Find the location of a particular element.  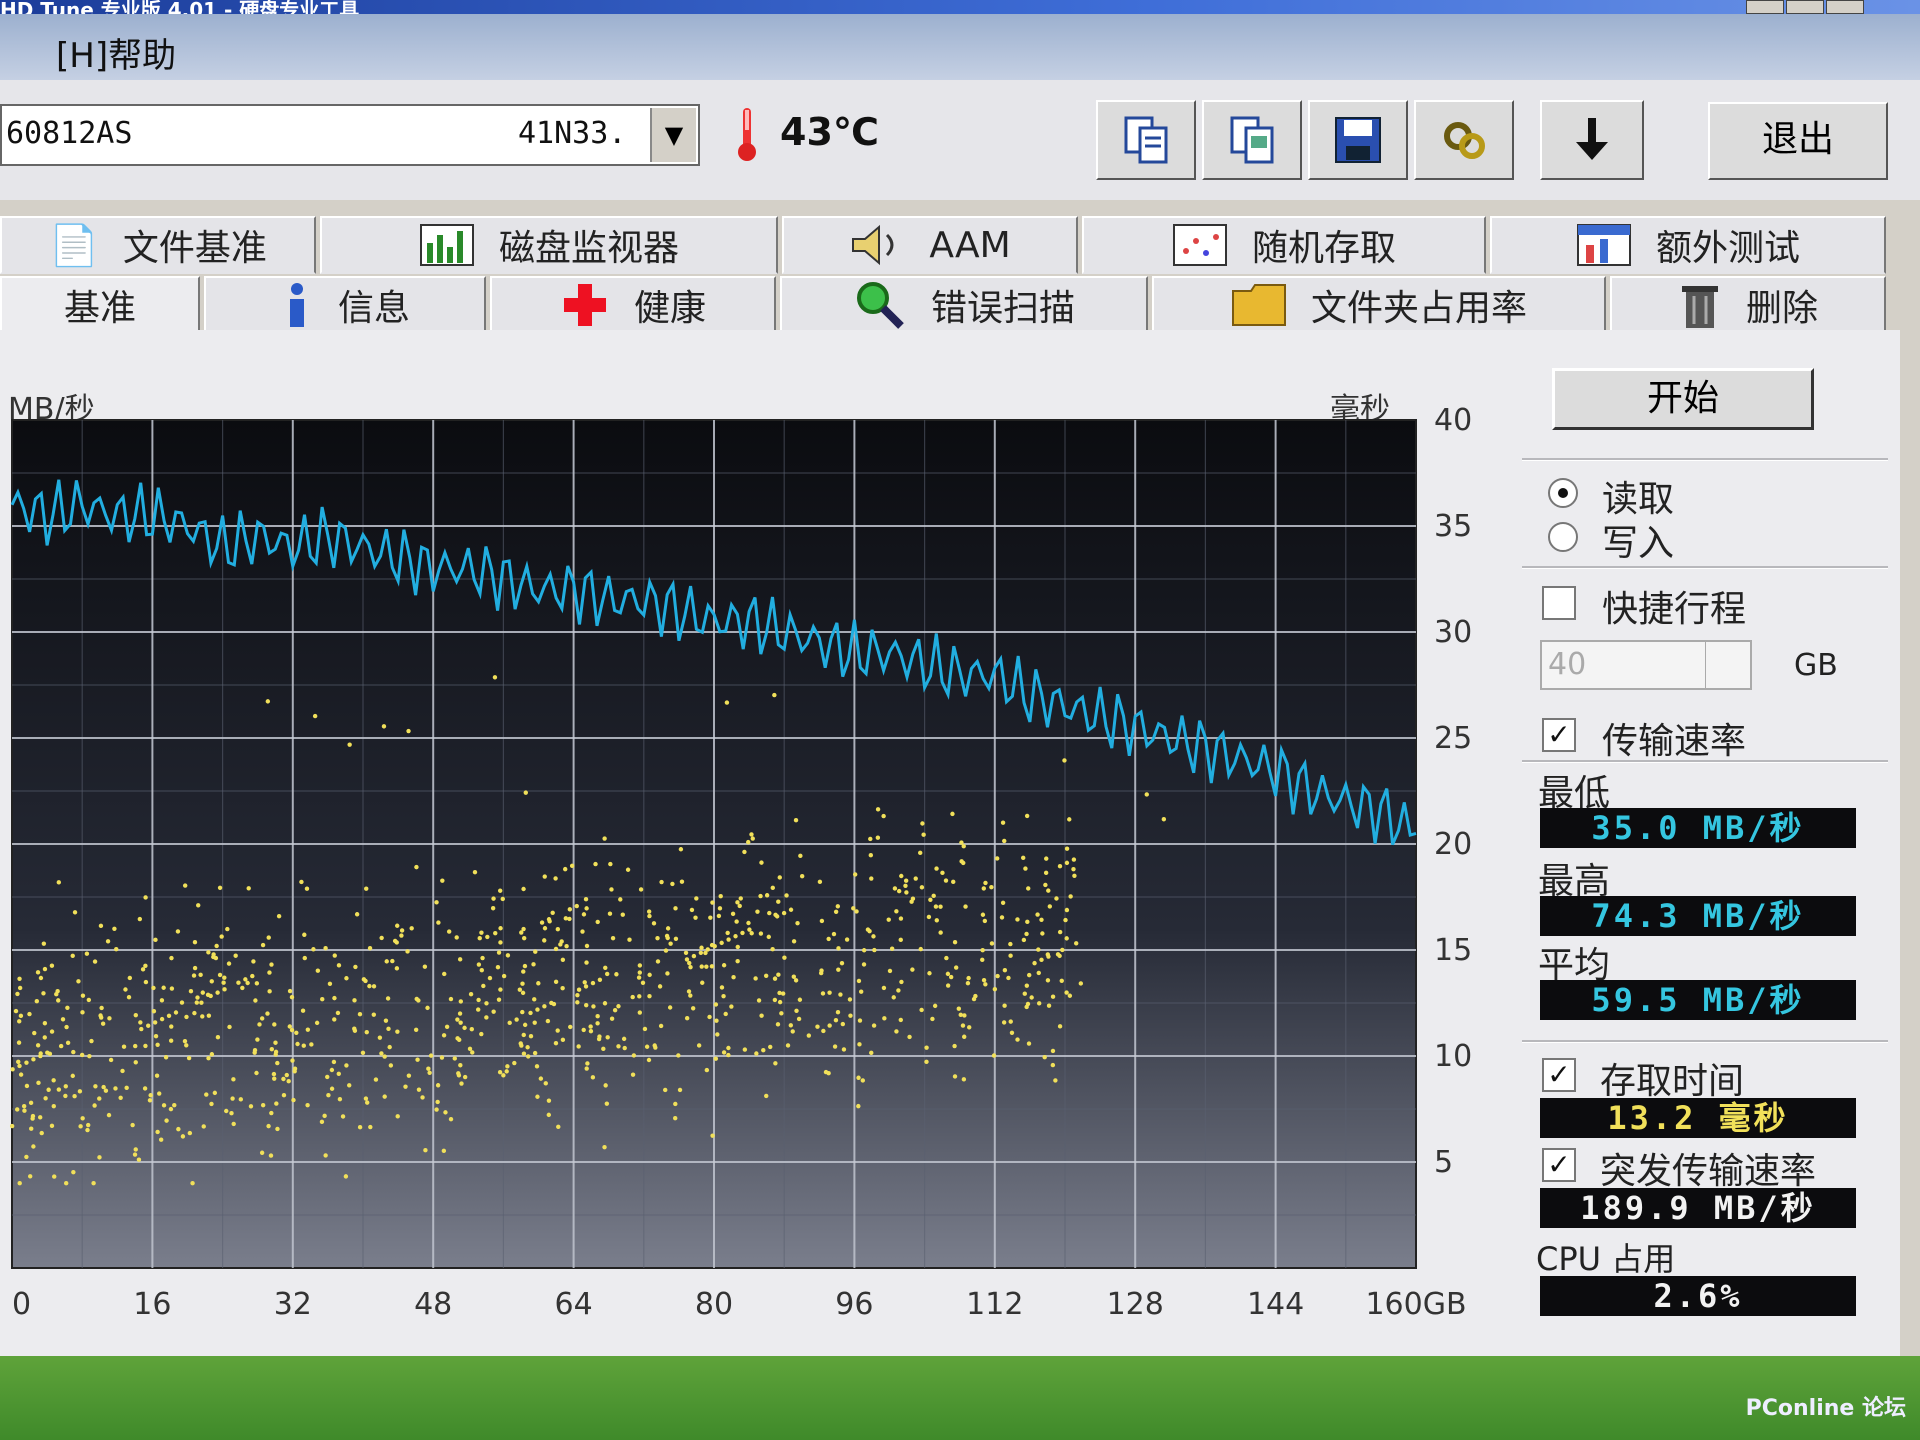

drive-select: 60812AS 41N33. ▼ is located at coordinates (350, 135).